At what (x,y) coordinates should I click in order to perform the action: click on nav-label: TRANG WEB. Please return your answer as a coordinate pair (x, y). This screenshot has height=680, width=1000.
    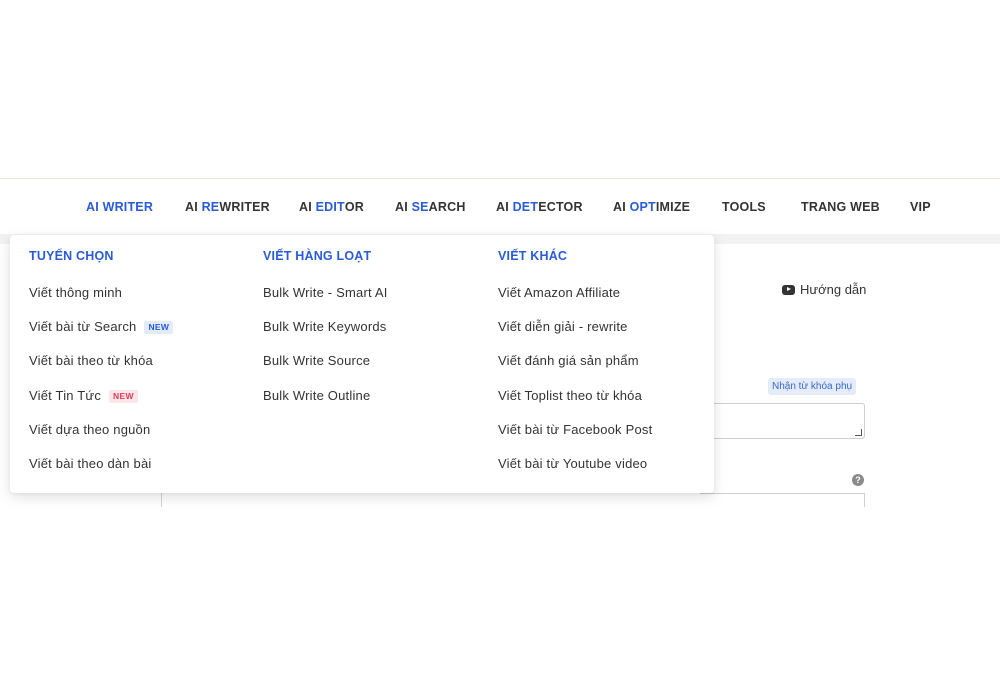
    Looking at the image, I should click on (840, 207).